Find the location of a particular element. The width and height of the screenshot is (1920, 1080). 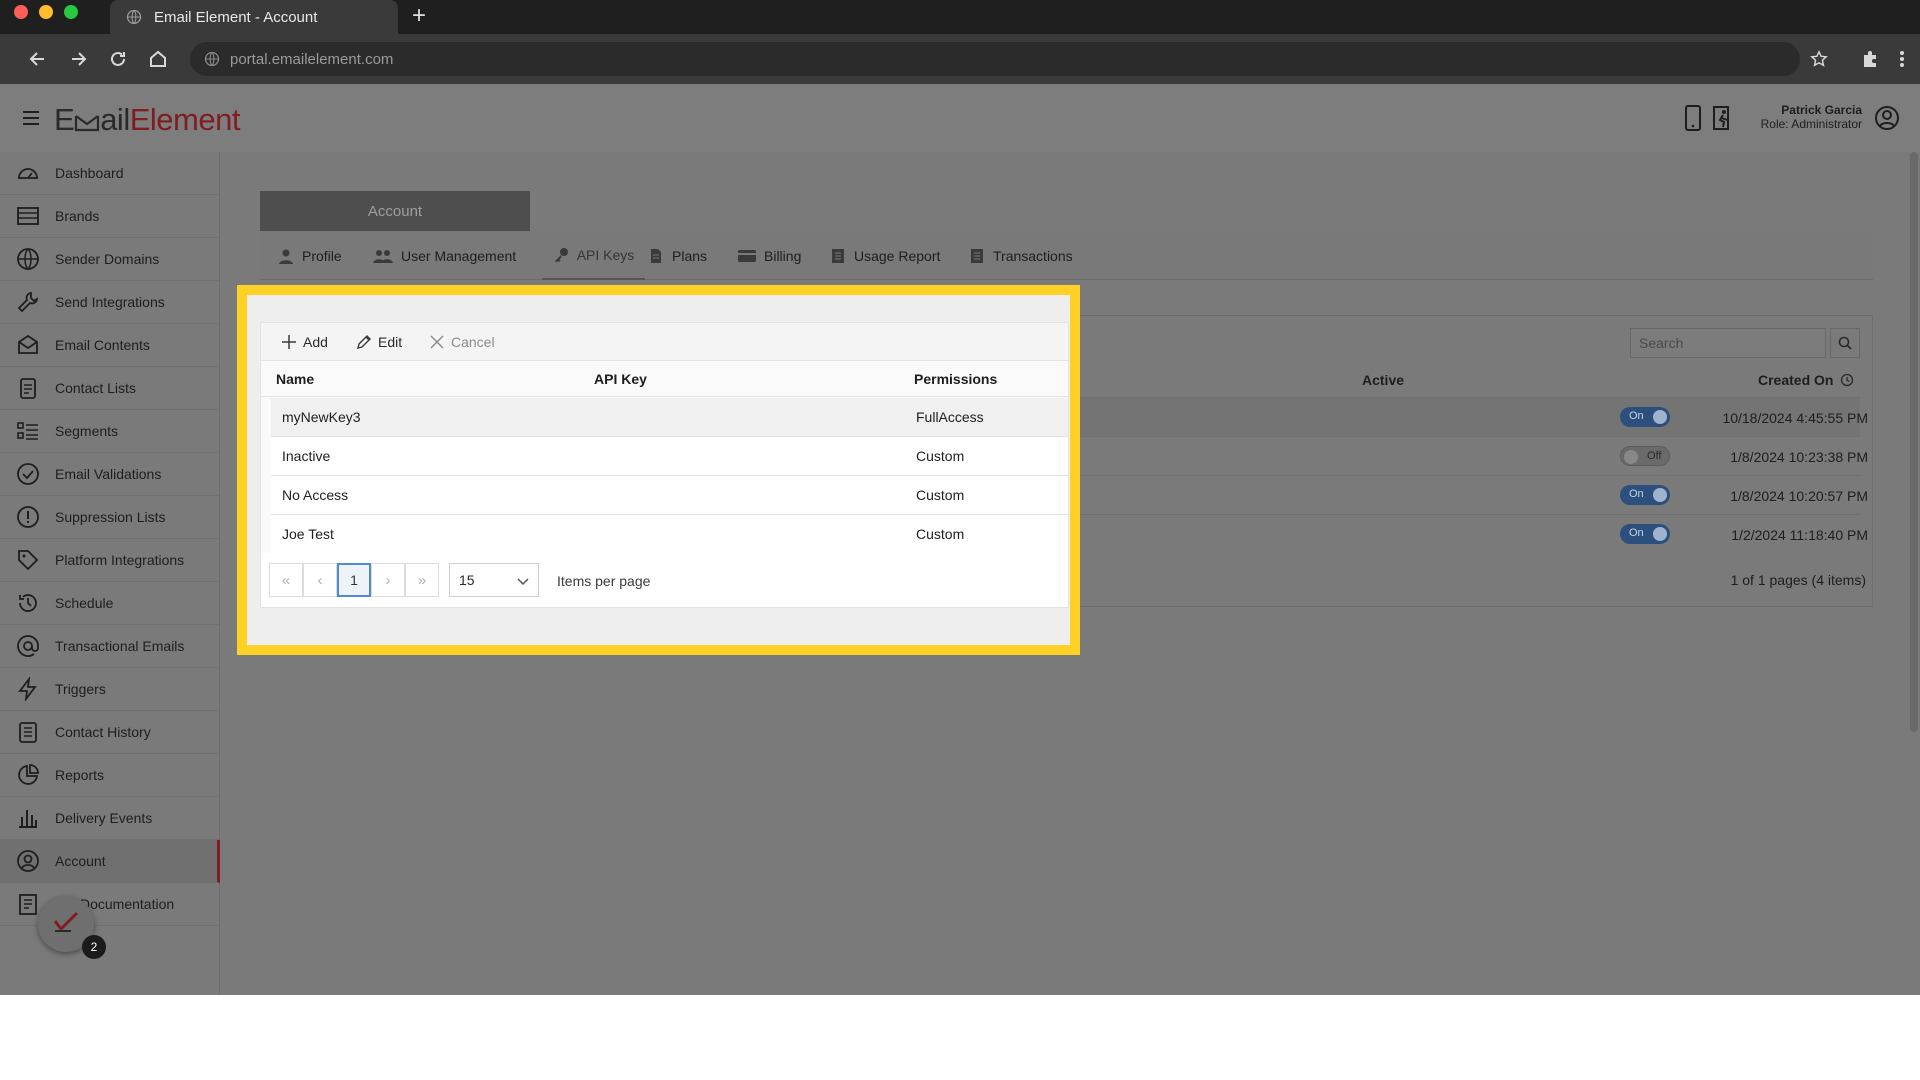

grid-header: Name API Key Permissions is located at coordinates (664, 379).